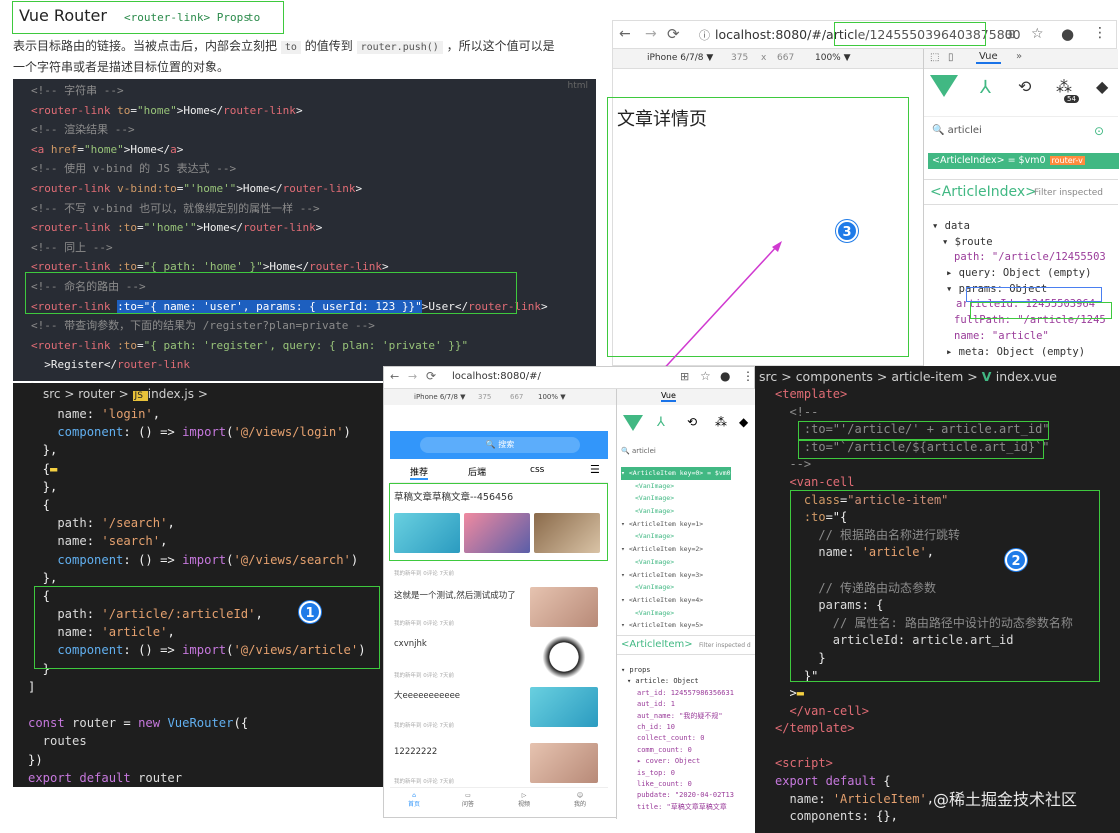 The image size is (1120, 833). What do you see at coordinates (1019, 337) in the screenshot?
I see `tree-node: name: "article"` at bounding box center [1019, 337].